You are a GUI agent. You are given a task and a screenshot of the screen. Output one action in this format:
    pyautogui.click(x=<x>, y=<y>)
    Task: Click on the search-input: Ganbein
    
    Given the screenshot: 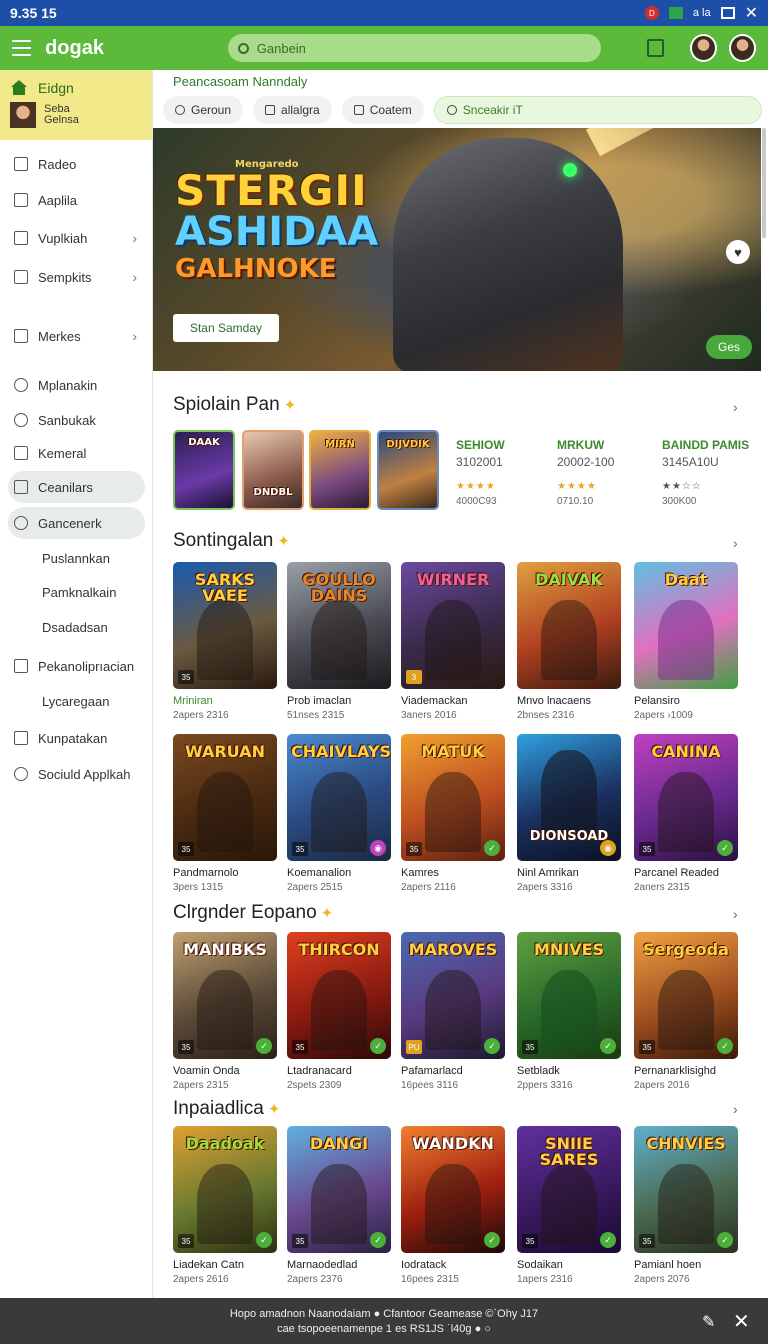 What is the action you would take?
    pyautogui.click(x=414, y=48)
    